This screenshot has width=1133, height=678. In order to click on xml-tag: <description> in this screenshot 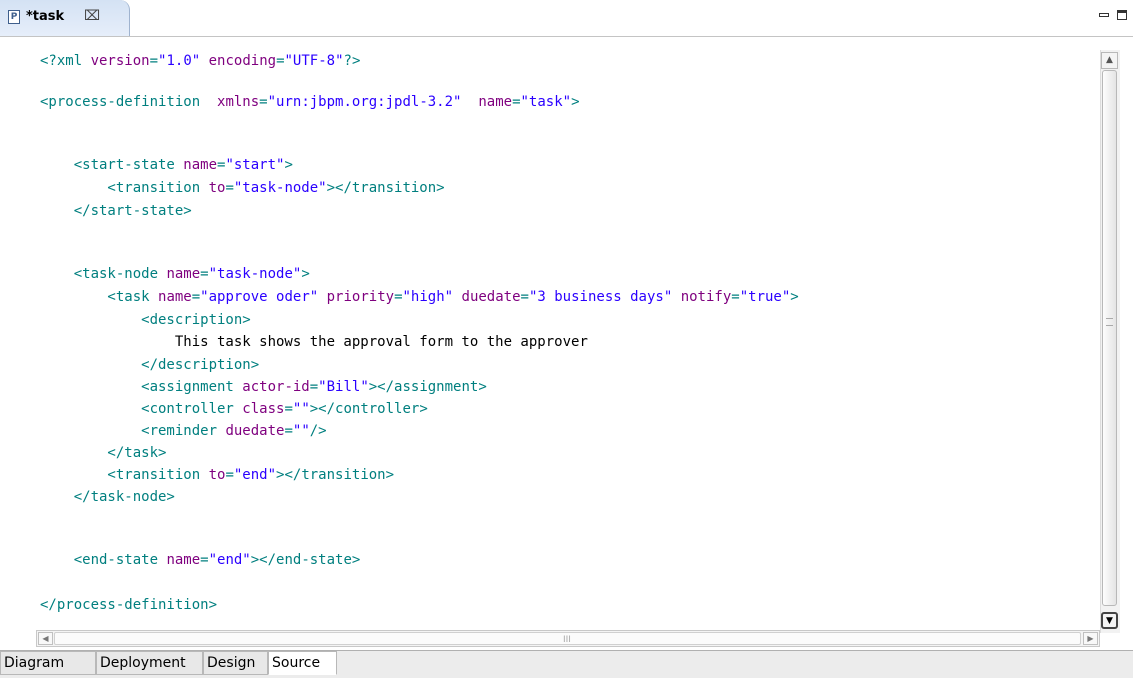, I will do `click(145, 320)`.